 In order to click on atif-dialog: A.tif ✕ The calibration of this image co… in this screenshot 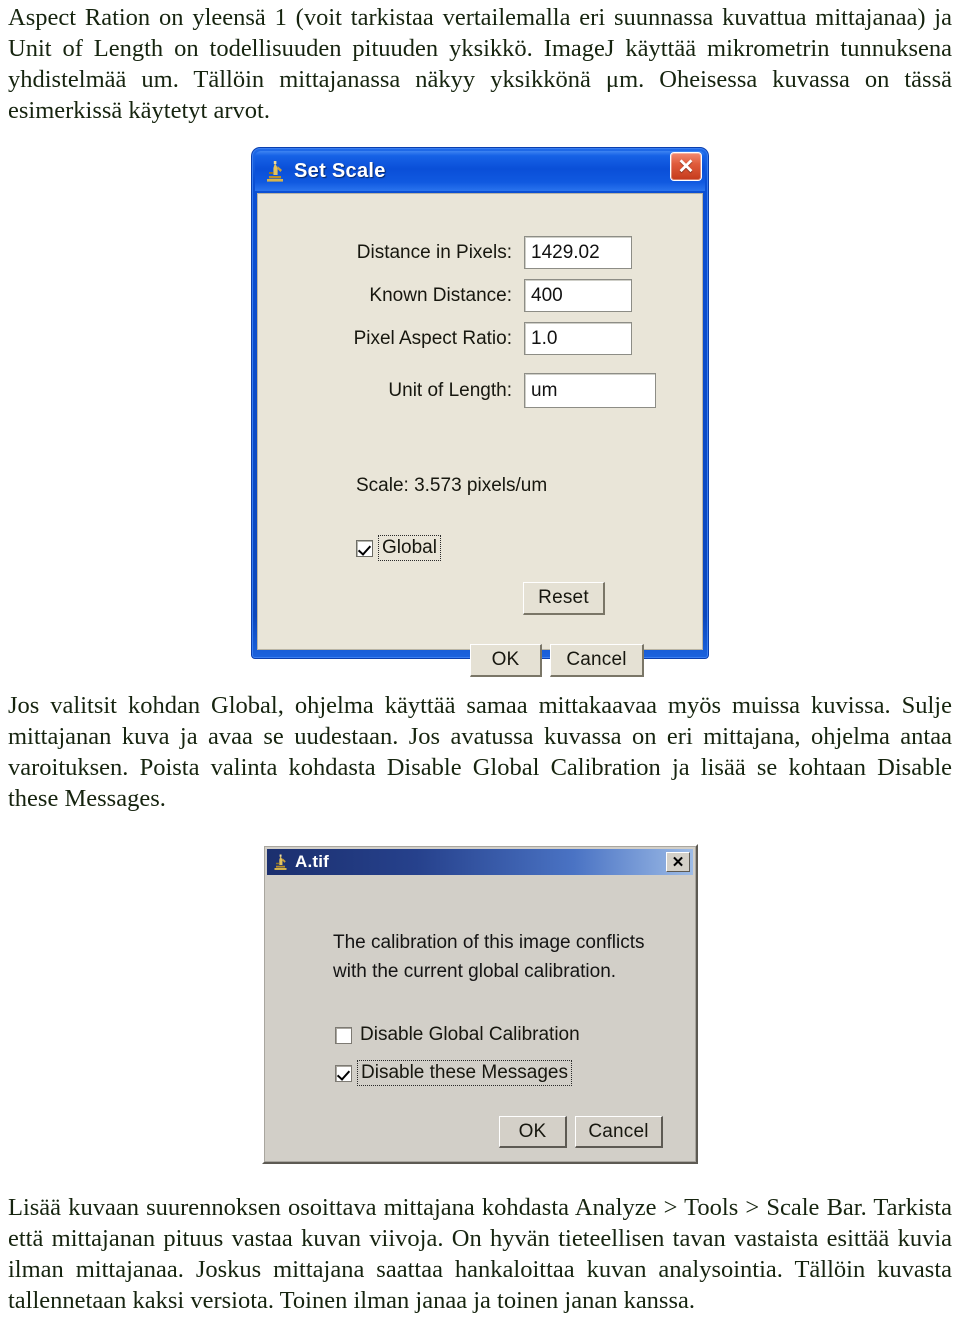, I will do `click(480, 1004)`.